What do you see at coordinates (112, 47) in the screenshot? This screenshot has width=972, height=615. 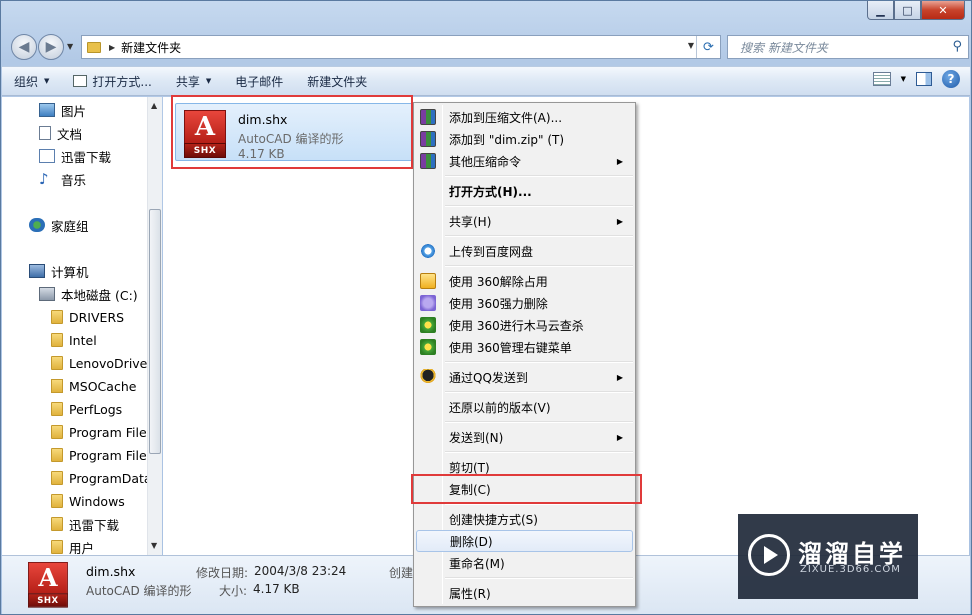 I see `breadcrumb-chevron-icon: ▶` at bounding box center [112, 47].